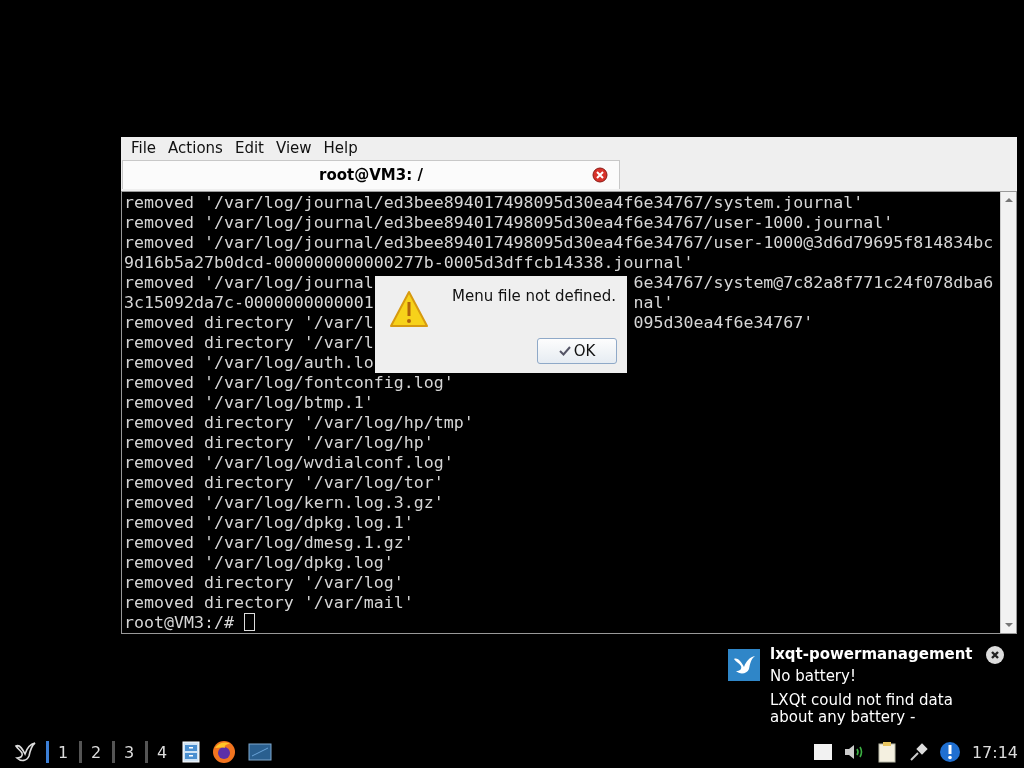 This screenshot has height=768, width=1024. What do you see at coordinates (862, 709) in the screenshot?
I see `notification-body: LXQt could not find data about any battery -` at bounding box center [862, 709].